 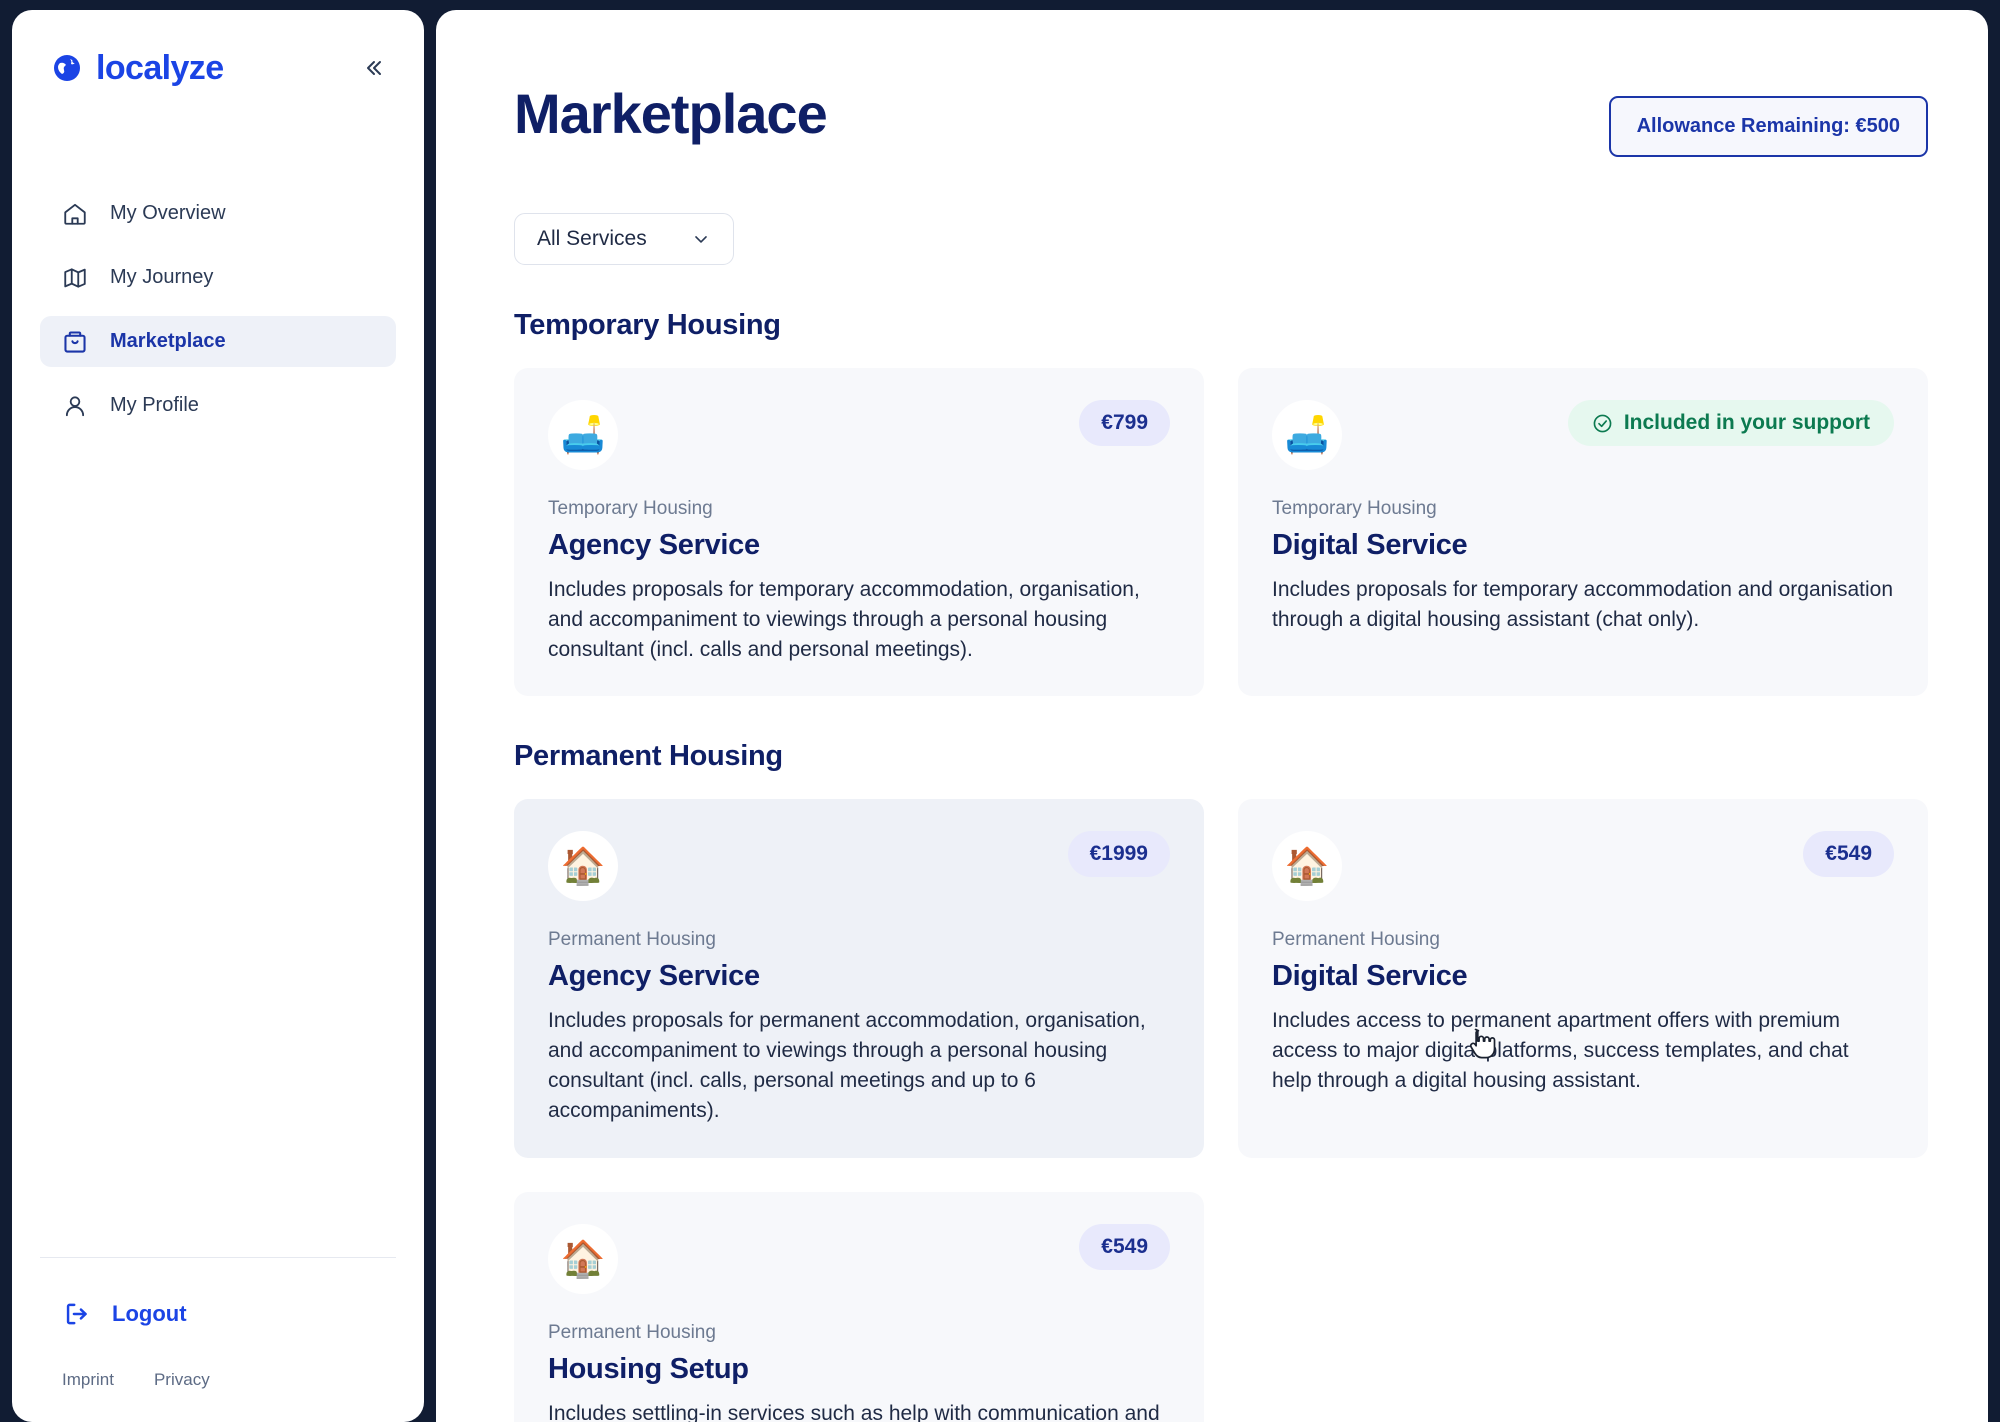 I want to click on service-filter-value: All Services, so click(x=592, y=238).